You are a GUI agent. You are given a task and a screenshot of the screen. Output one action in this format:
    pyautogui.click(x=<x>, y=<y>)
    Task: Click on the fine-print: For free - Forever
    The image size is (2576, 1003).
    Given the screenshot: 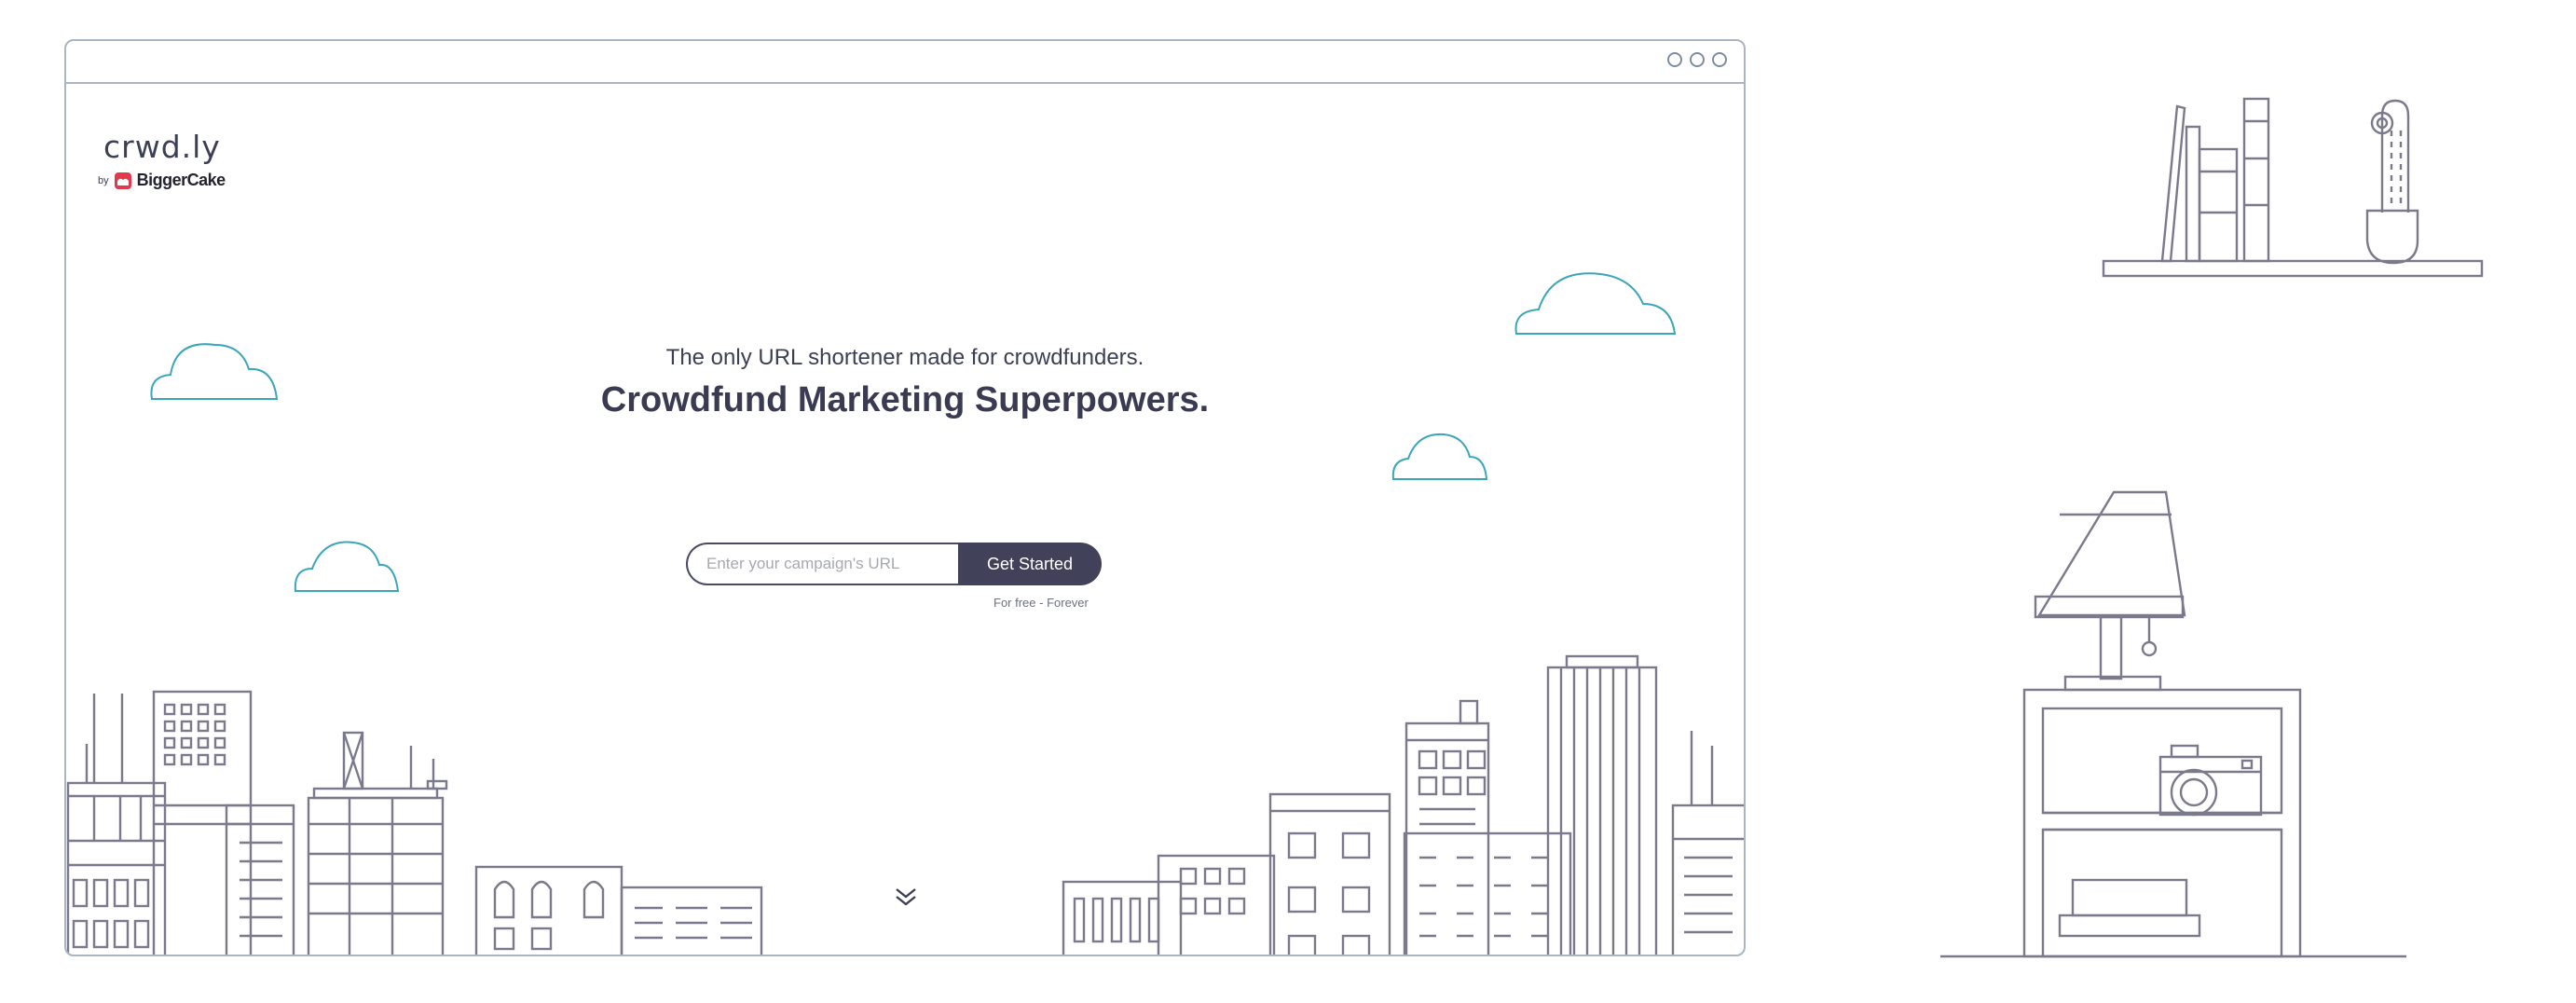 What is the action you would take?
    pyautogui.click(x=1041, y=603)
    